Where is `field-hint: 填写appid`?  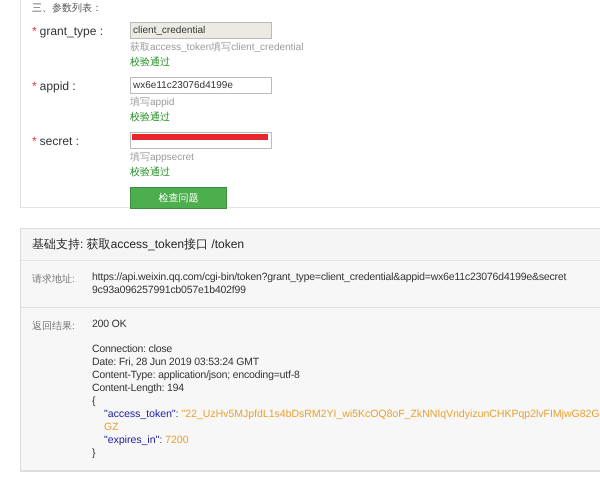 field-hint: 填写appid is located at coordinates (153, 102).